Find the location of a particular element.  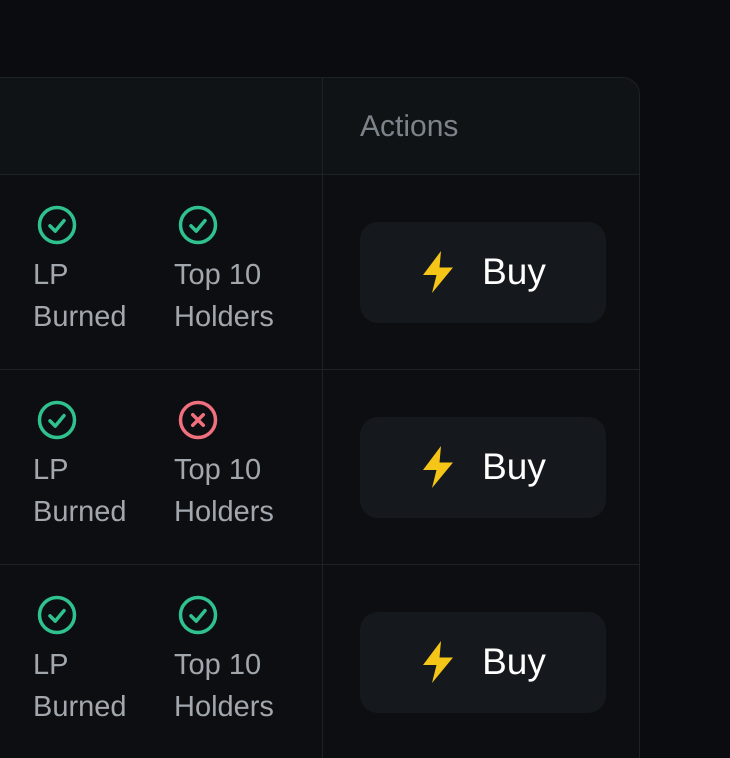

column-header: Actions is located at coordinates (409, 126).